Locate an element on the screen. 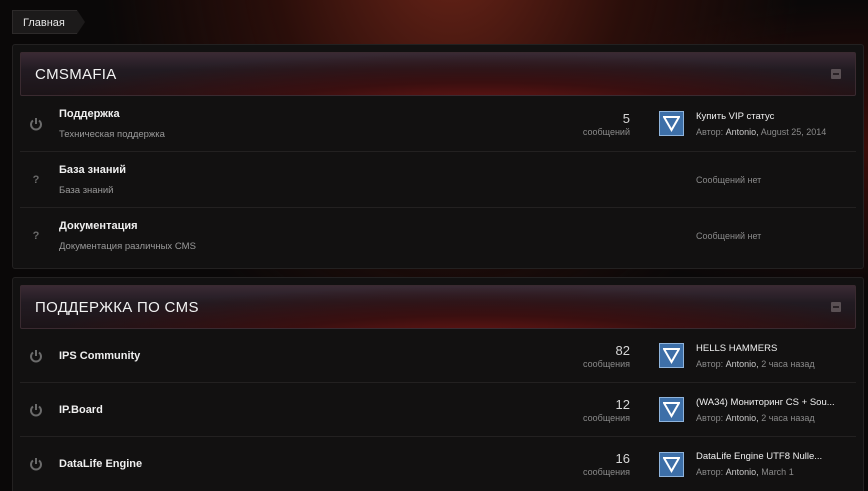  post-count: 82 is located at coordinates (622, 350).